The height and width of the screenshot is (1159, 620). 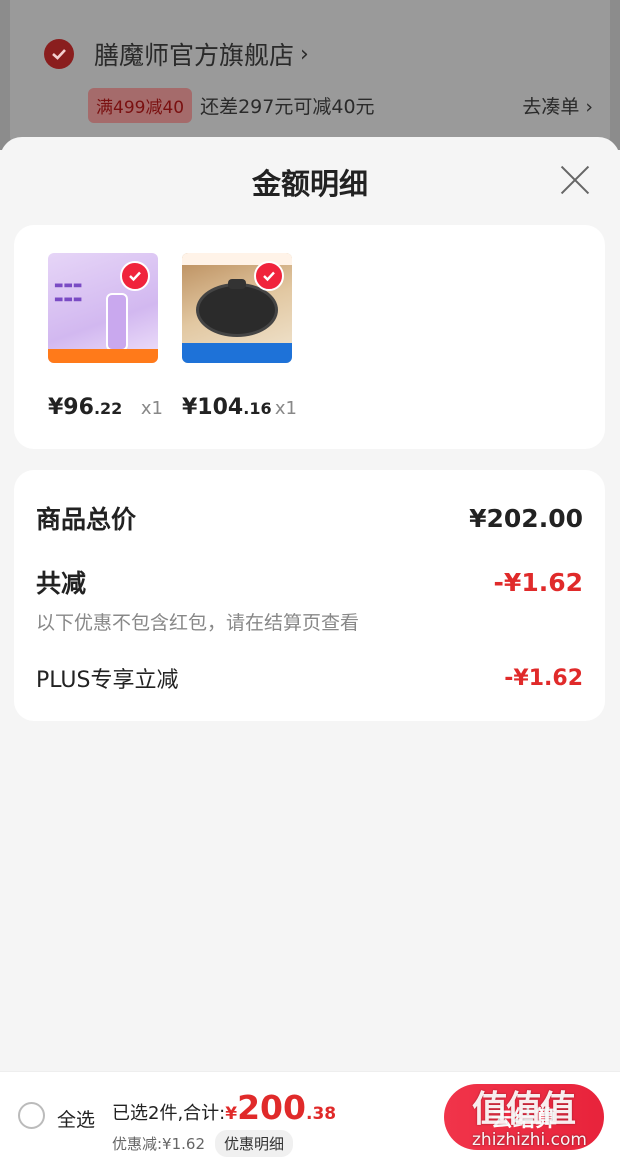 What do you see at coordinates (271, 1107) in the screenshot?
I see `amount-integer: 200` at bounding box center [271, 1107].